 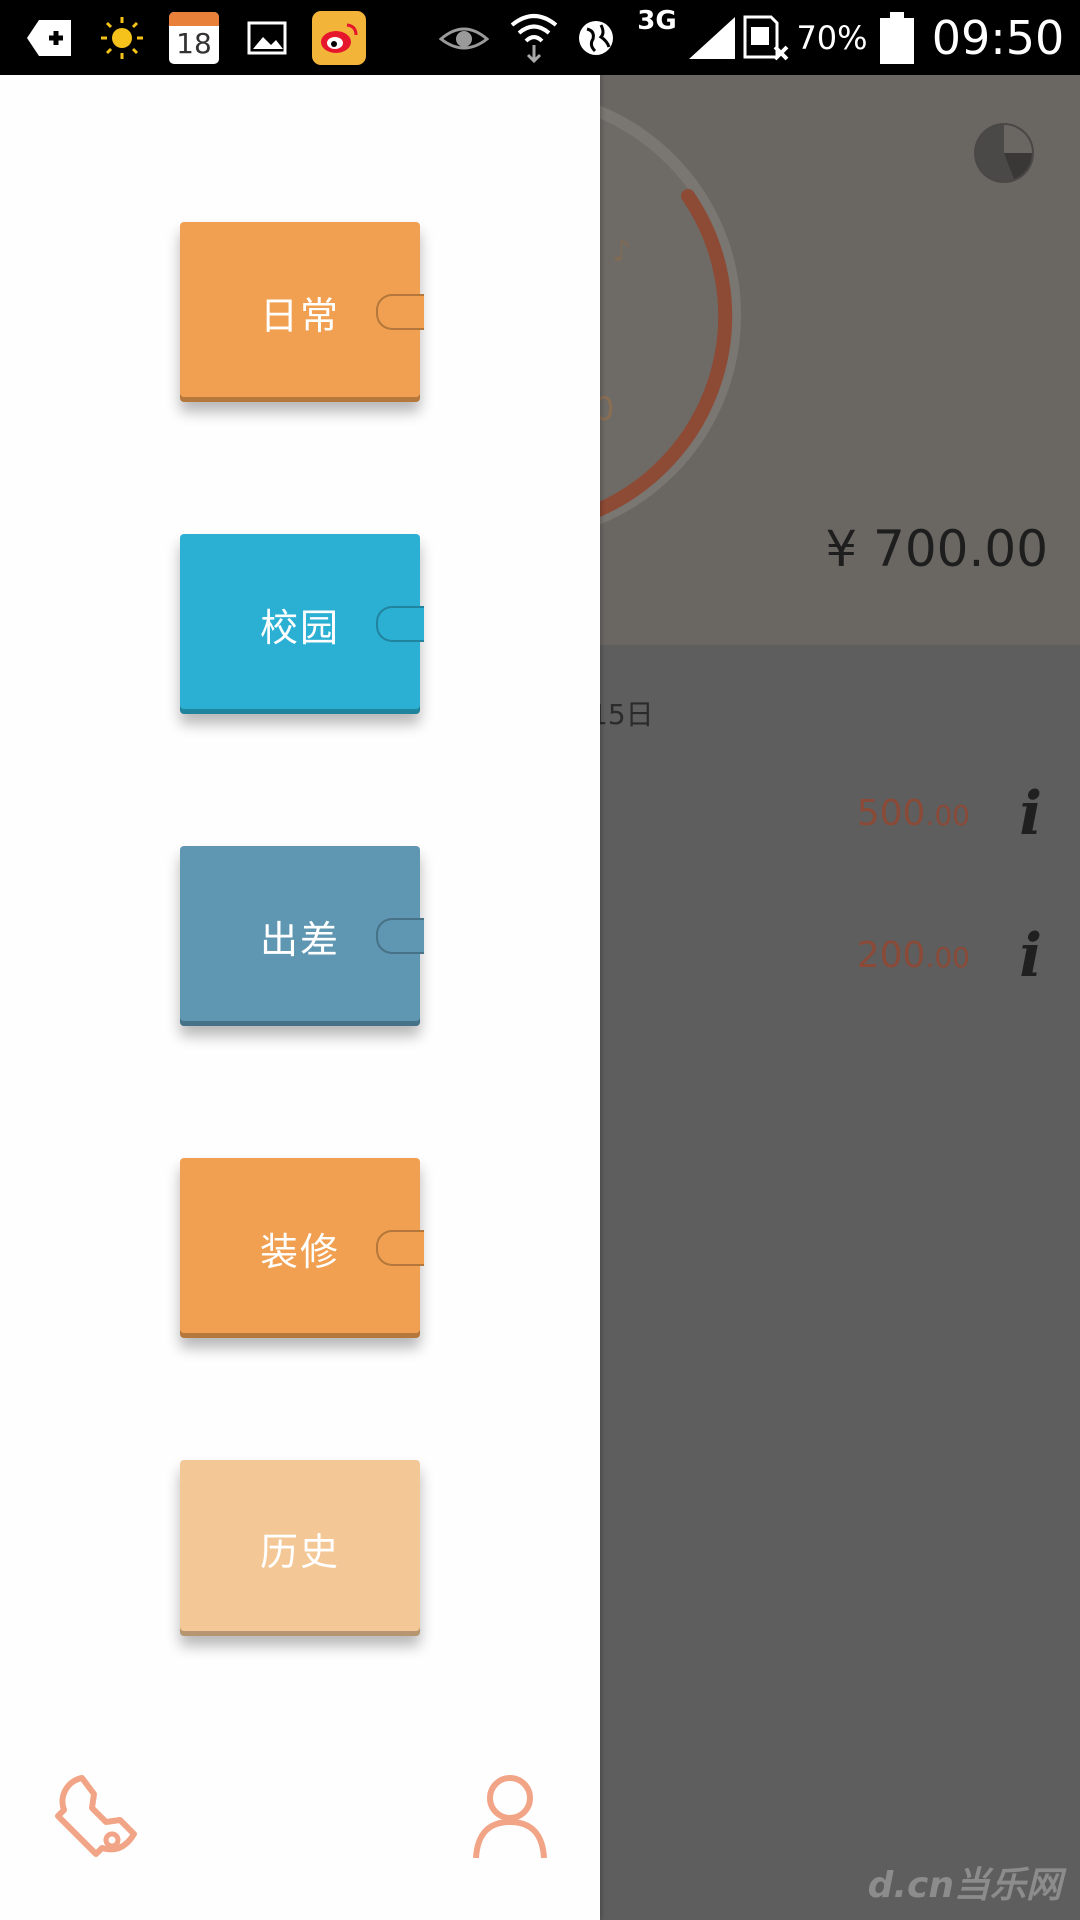 What do you see at coordinates (936, 549) in the screenshot?
I see `total-amount: ¥ 700.00` at bounding box center [936, 549].